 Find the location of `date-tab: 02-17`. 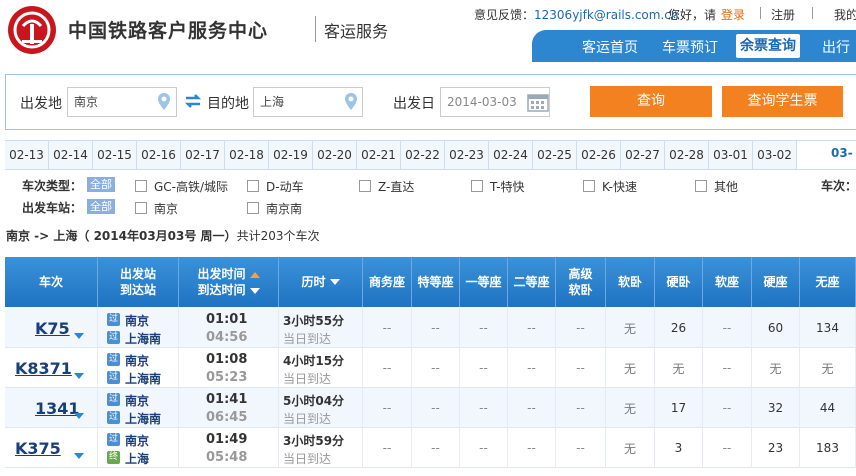

date-tab: 02-17 is located at coordinates (203, 155).